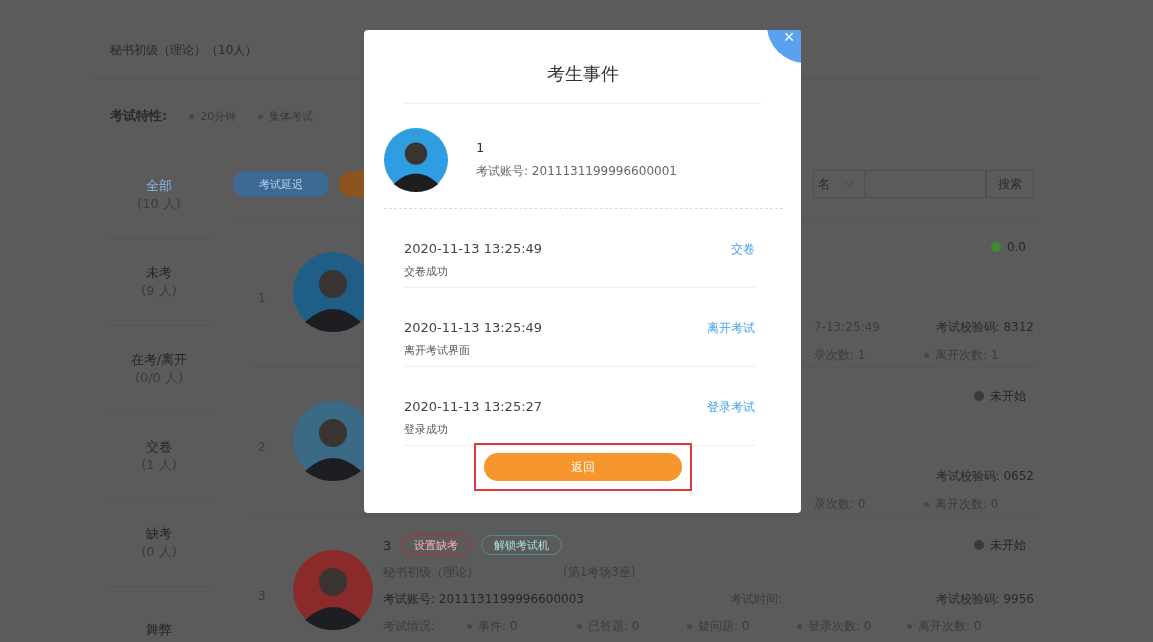  Describe the element at coordinates (416, 160) in the screenshot. I see `photo-placeholder` at that location.